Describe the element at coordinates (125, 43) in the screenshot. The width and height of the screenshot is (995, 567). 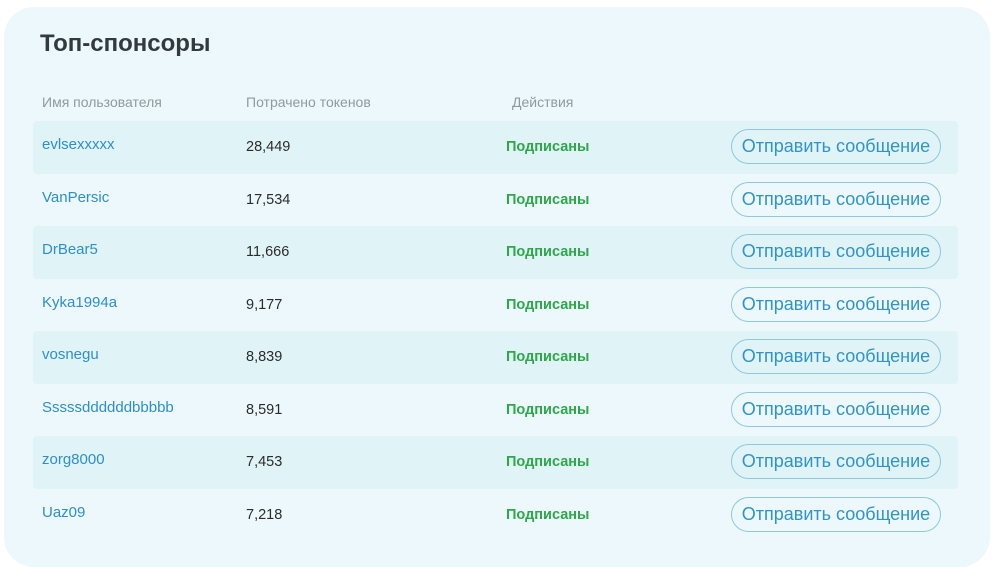
I see `page-title: Топ-спонсоры` at that location.